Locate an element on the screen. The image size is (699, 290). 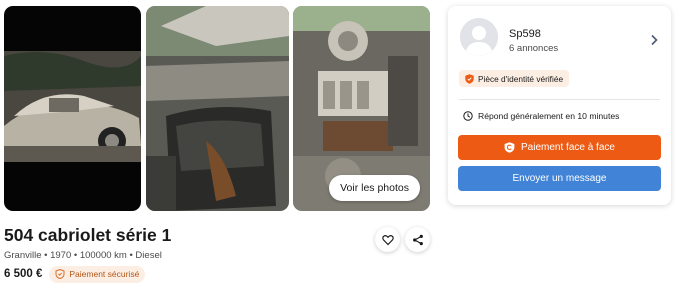
ad-title: 504 cabriolet série 1 is located at coordinates (88, 235).